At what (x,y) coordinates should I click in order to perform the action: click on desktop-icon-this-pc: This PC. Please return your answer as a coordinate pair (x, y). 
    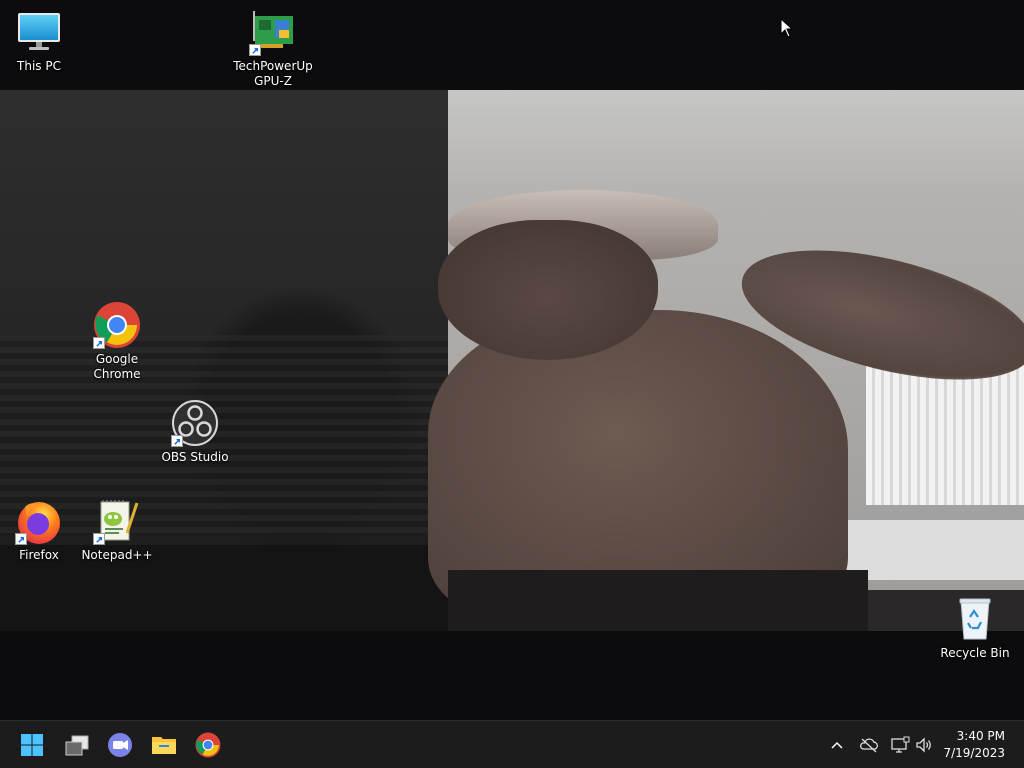
    Looking at the image, I should click on (39, 41).